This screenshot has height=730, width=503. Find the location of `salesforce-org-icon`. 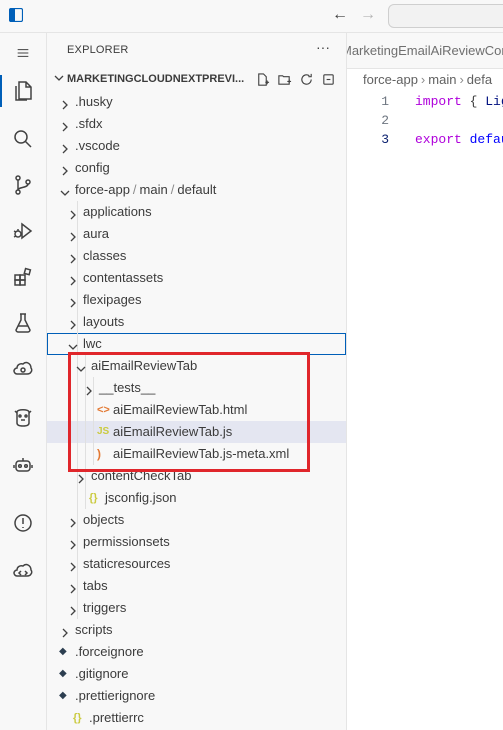

salesforce-org-icon is located at coordinates (23, 369).